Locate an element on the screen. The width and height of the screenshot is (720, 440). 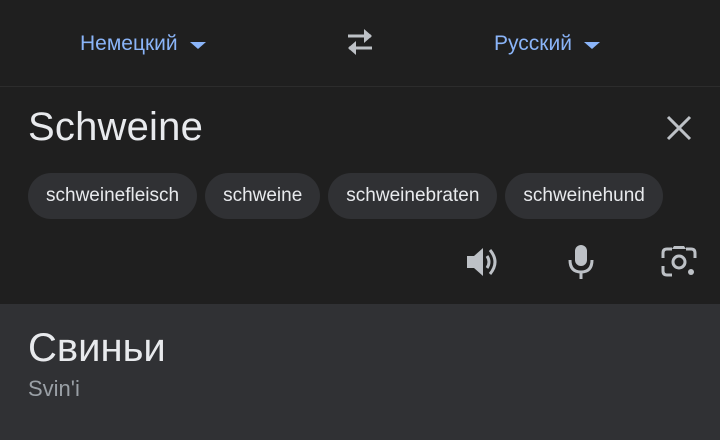
camera-input-button is located at coordinates (679, 262).